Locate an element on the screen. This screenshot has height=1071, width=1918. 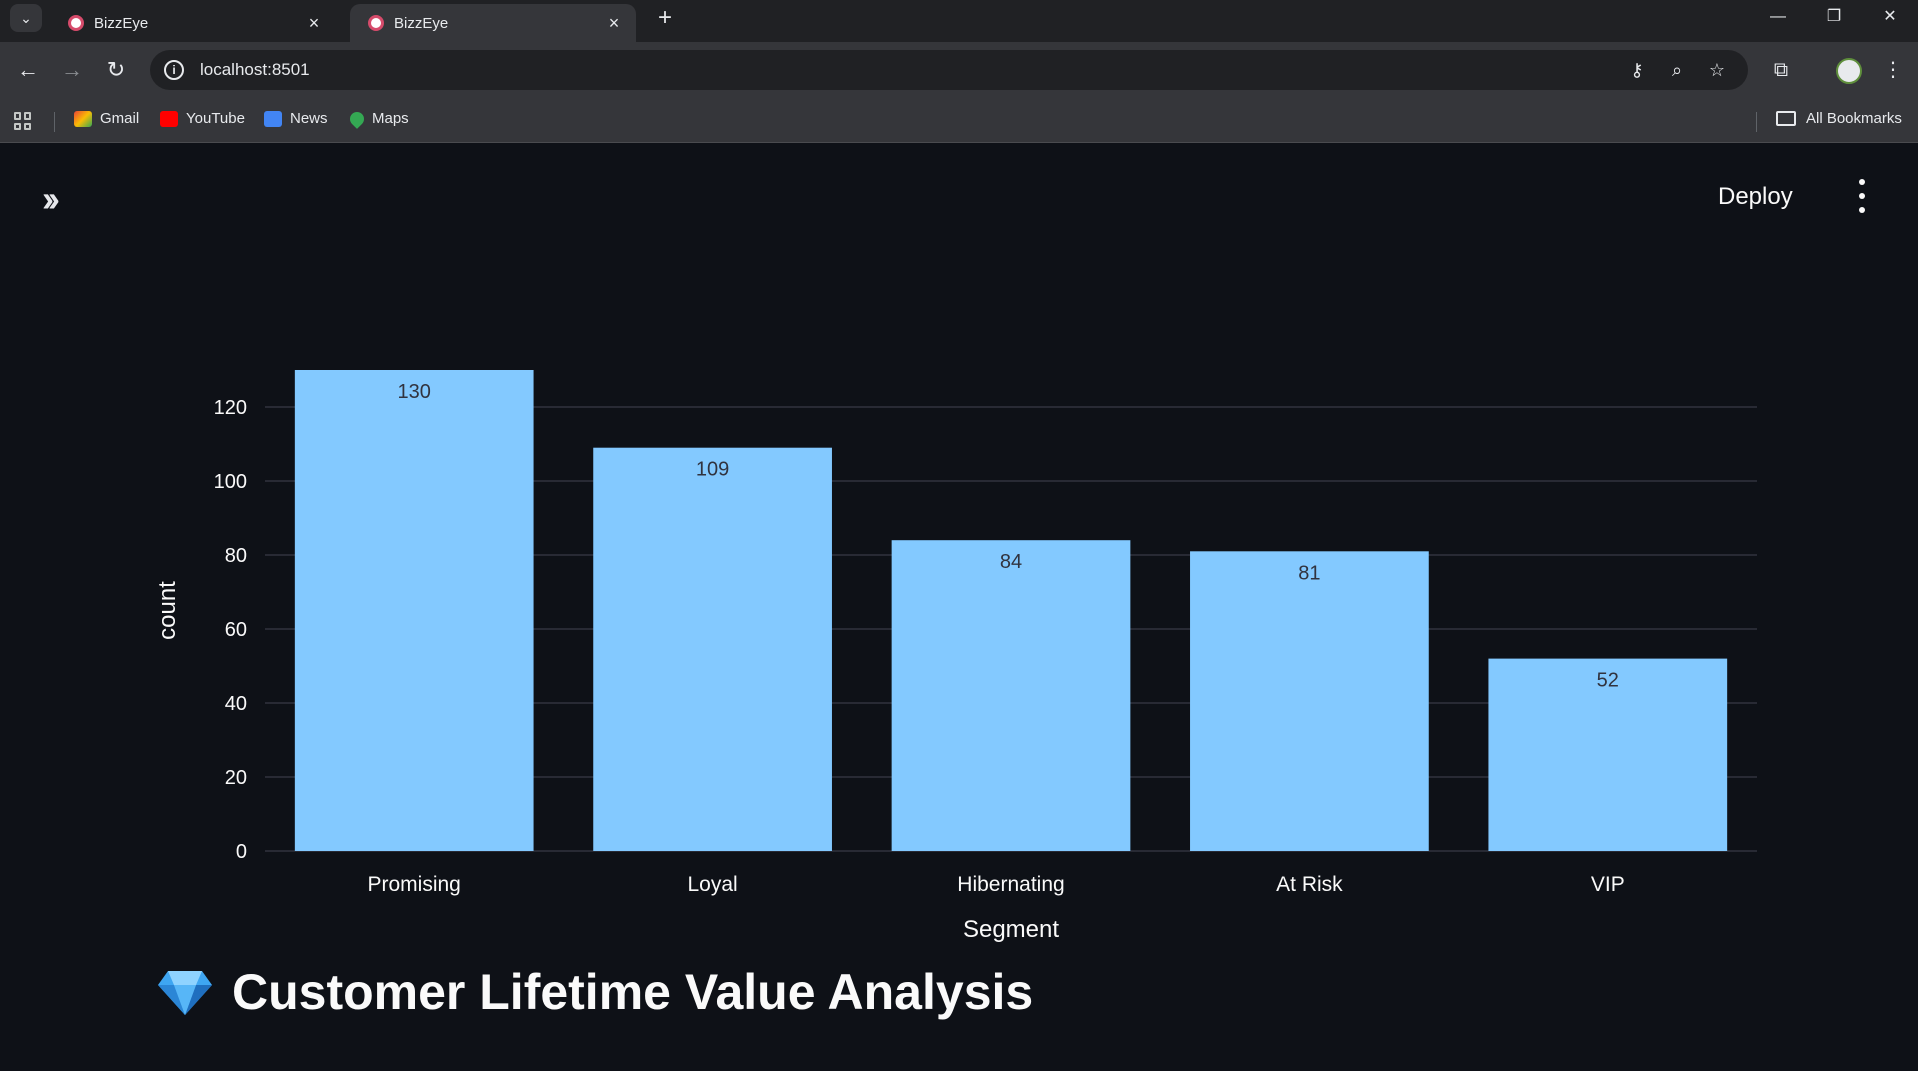
folder-icon is located at coordinates (1786, 118).